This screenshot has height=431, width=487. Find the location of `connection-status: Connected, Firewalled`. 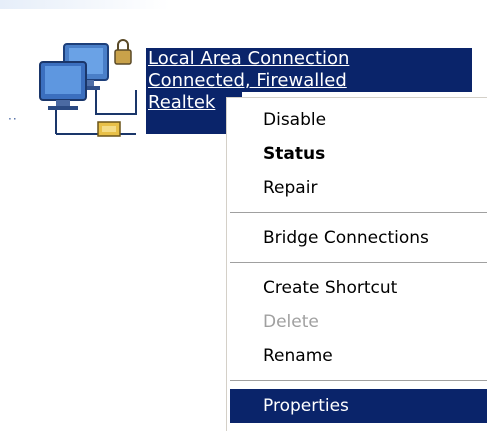

connection-status: Connected, Firewalled is located at coordinates (309, 81).